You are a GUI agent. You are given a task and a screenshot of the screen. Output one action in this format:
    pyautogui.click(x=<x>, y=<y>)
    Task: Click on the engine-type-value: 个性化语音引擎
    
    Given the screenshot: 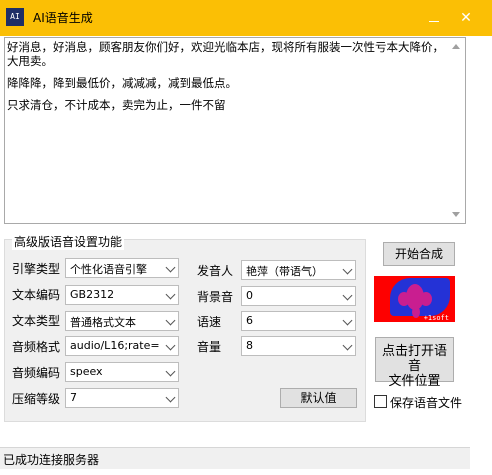 What is the action you would take?
    pyautogui.click(x=108, y=269)
    